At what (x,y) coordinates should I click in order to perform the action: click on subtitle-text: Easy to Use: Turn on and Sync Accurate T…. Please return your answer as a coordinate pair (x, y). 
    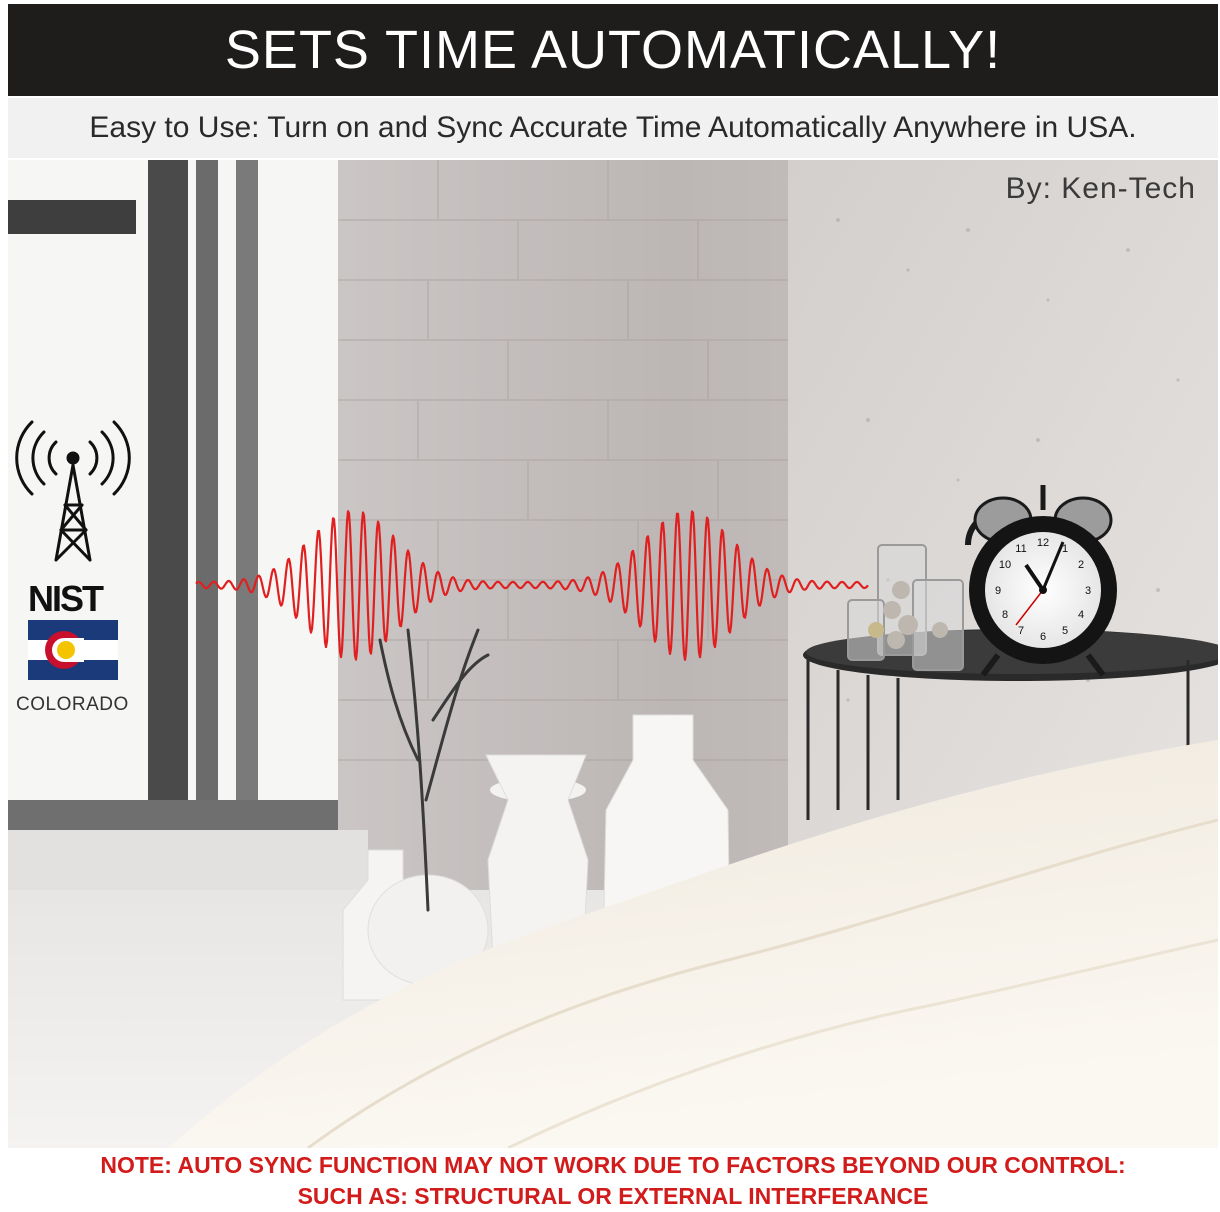
    Looking at the image, I should click on (613, 127).